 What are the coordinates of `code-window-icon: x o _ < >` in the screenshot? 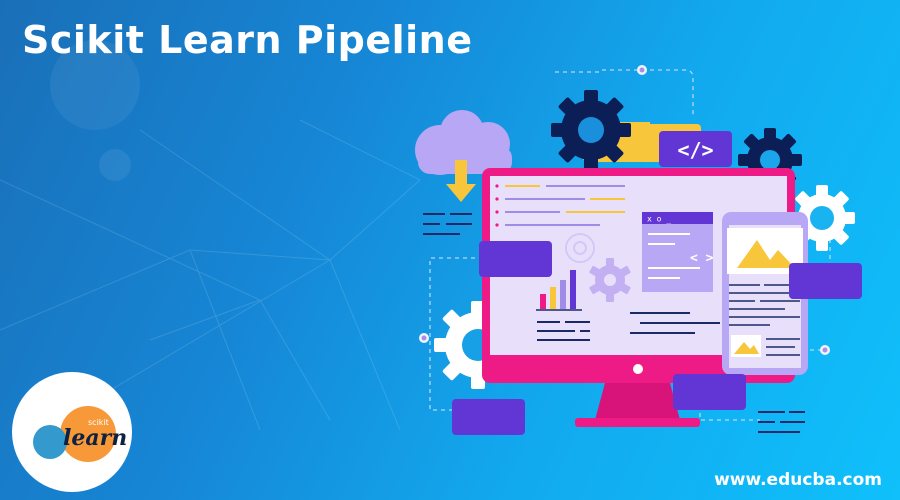 It's located at (678, 252).